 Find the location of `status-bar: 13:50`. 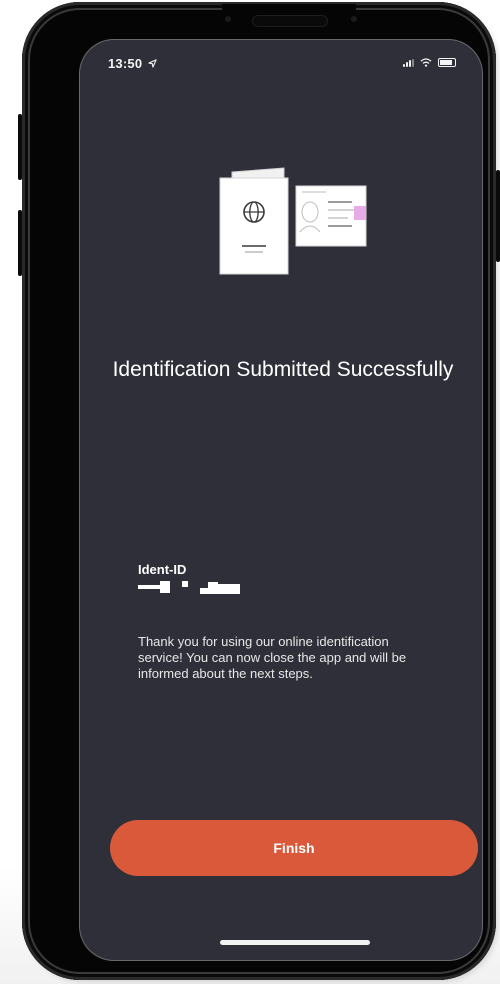

status-bar: 13:50 is located at coordinates (281, 60).